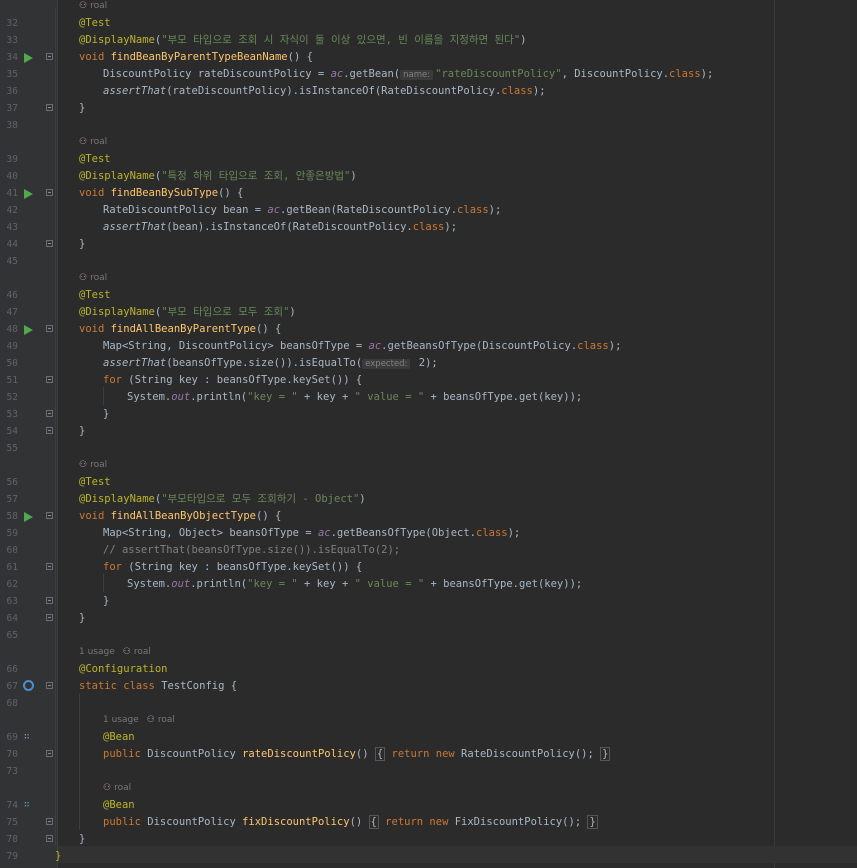 The height and width of the screenshot is (868, 857). Describe the element at coordinates (218, 176) in the screenshot. I see `code-text: @DisplayName("특정 하위 타입으로 조회, 안좋은방법")` at that location.